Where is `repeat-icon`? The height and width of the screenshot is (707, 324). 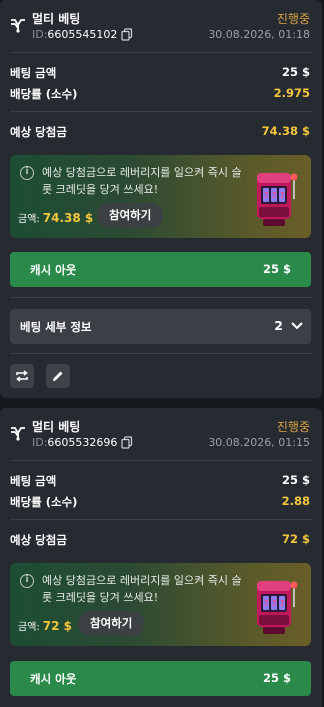 repeat-icon is located at coordinates (22, 376).